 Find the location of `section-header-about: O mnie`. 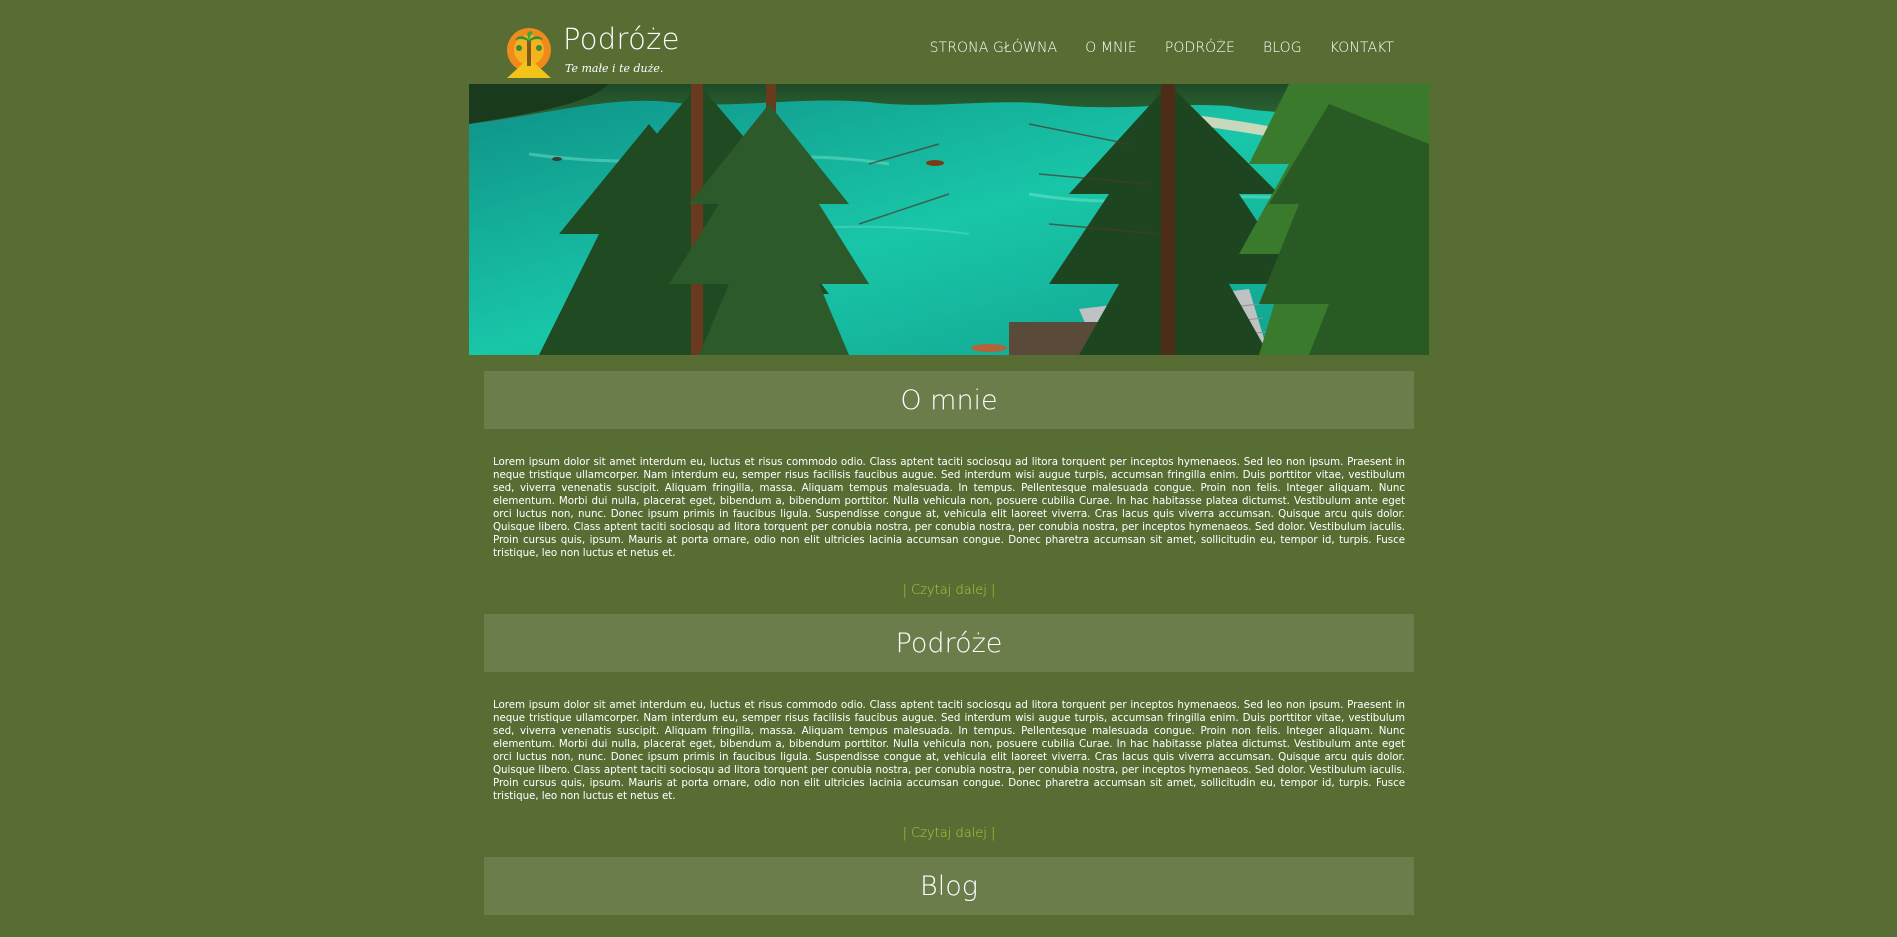

section-header-about: O mnie is located at coordinates (949, 400).